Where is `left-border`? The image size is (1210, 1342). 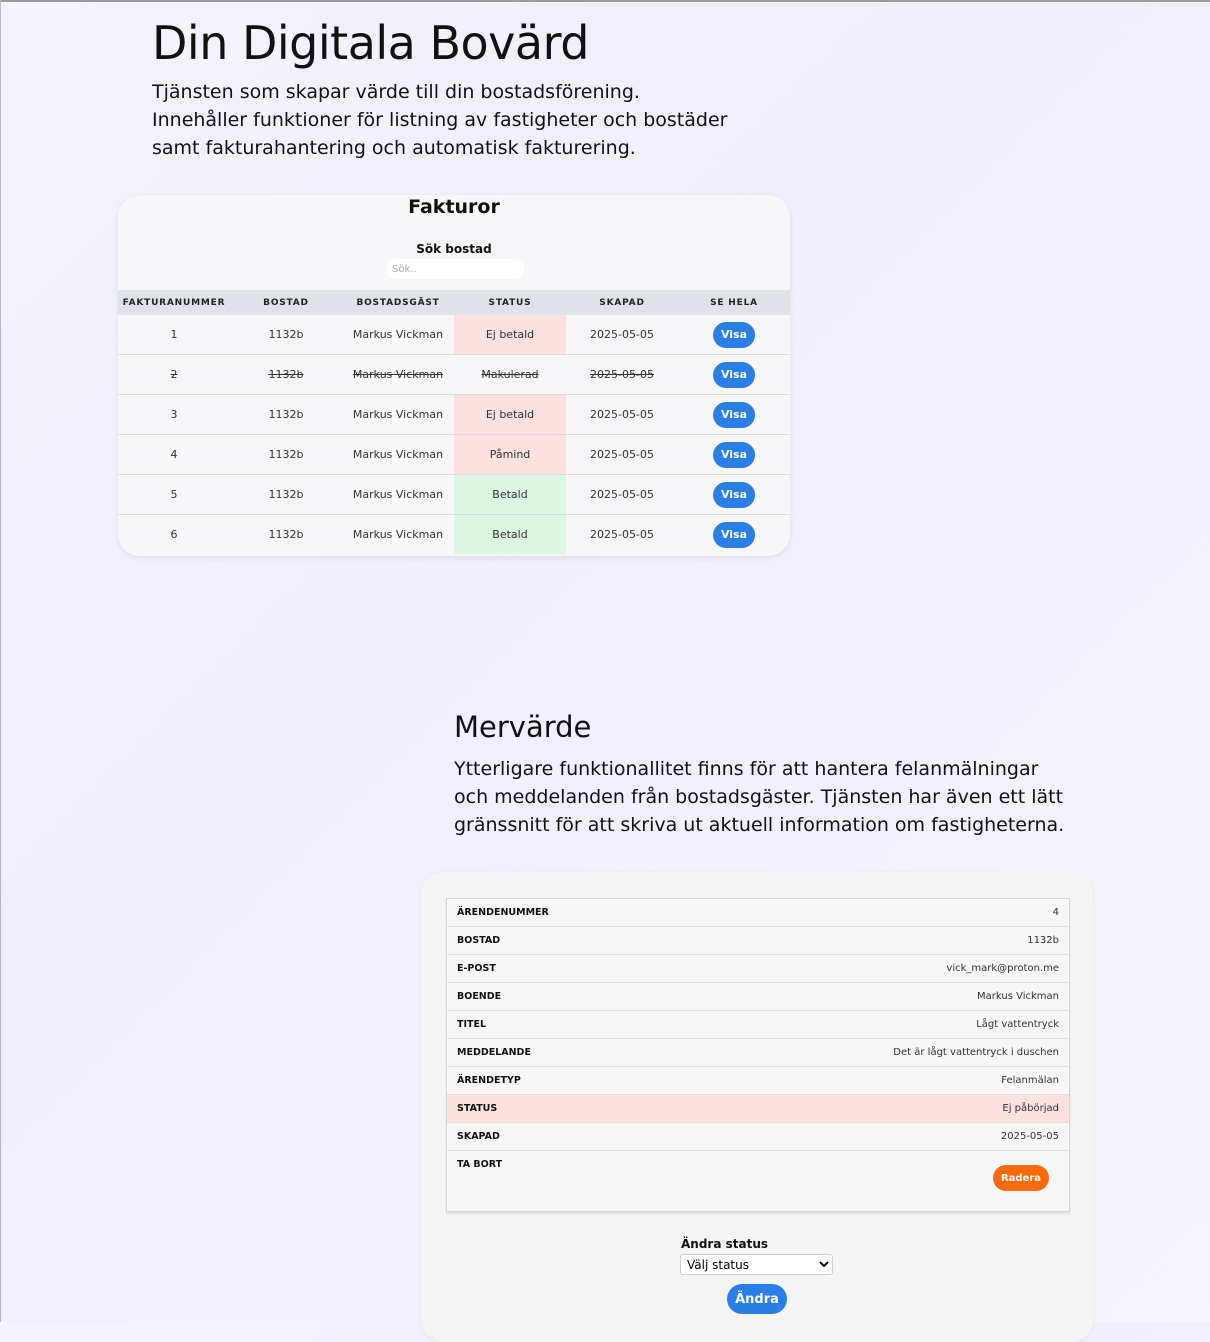 left-border is located at coordinates (0, 661).